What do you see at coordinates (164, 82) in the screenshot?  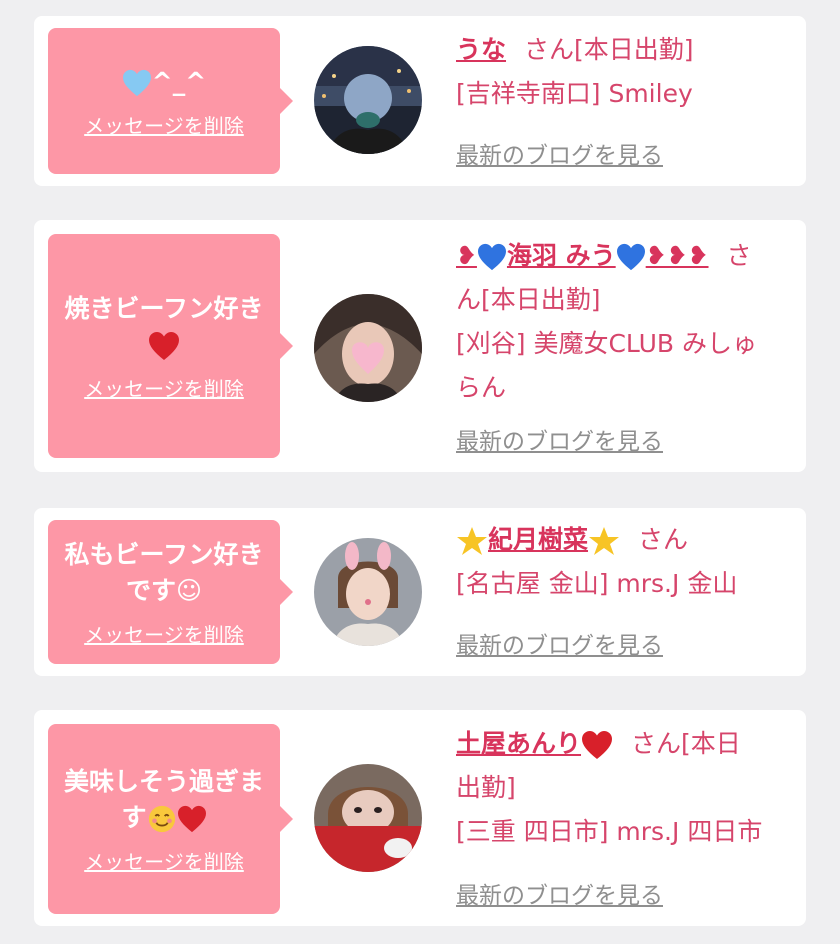 I see `message-text: ^_^` at bounding box center [164, 82].